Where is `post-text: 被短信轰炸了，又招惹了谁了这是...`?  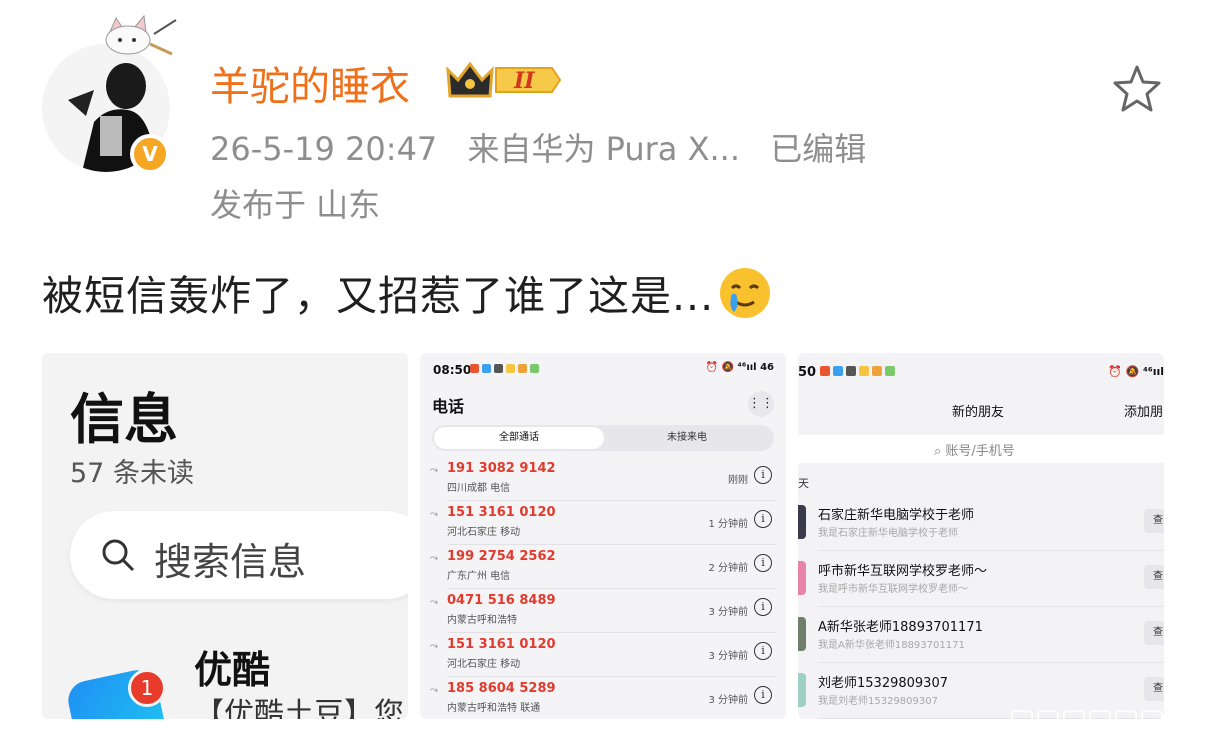 post-text: 被短信轰炸了，又招惹了谁了这是... is located at coordinates (407, 292).